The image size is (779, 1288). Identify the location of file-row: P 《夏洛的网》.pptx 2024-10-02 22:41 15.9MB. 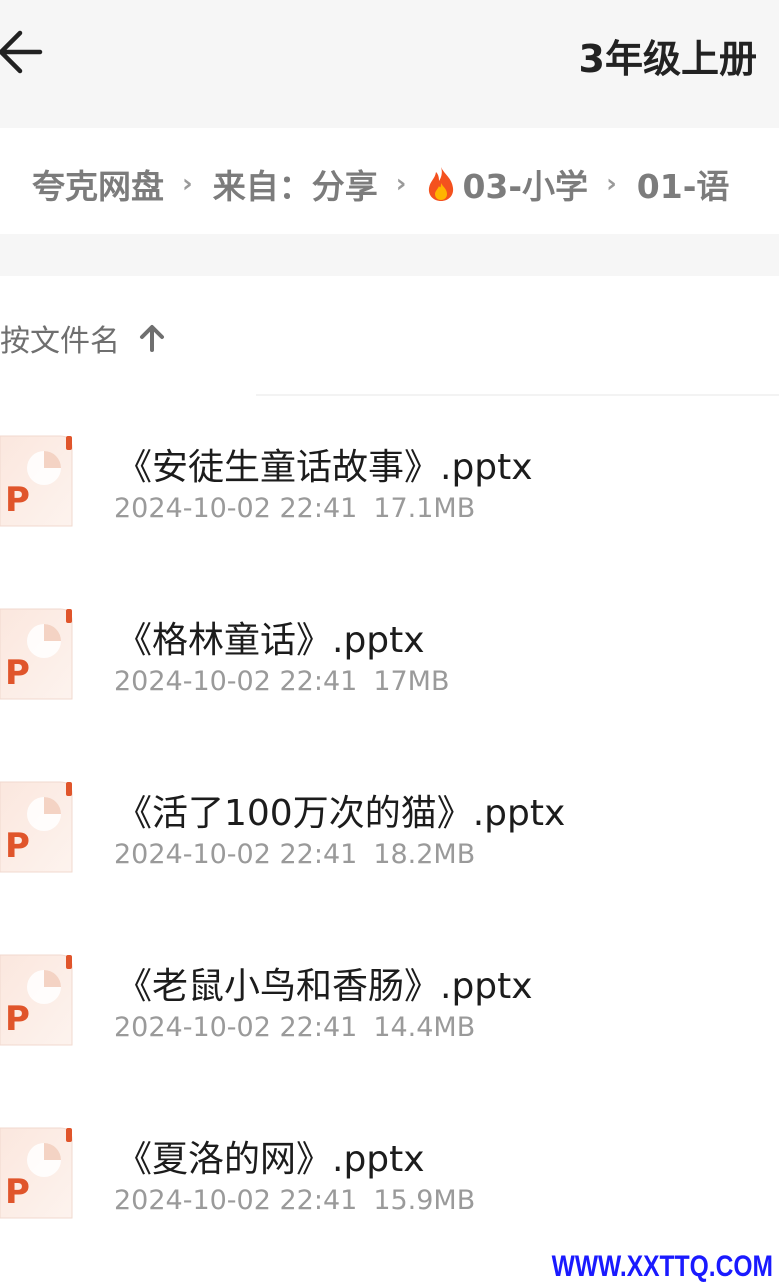
(389, 1174).